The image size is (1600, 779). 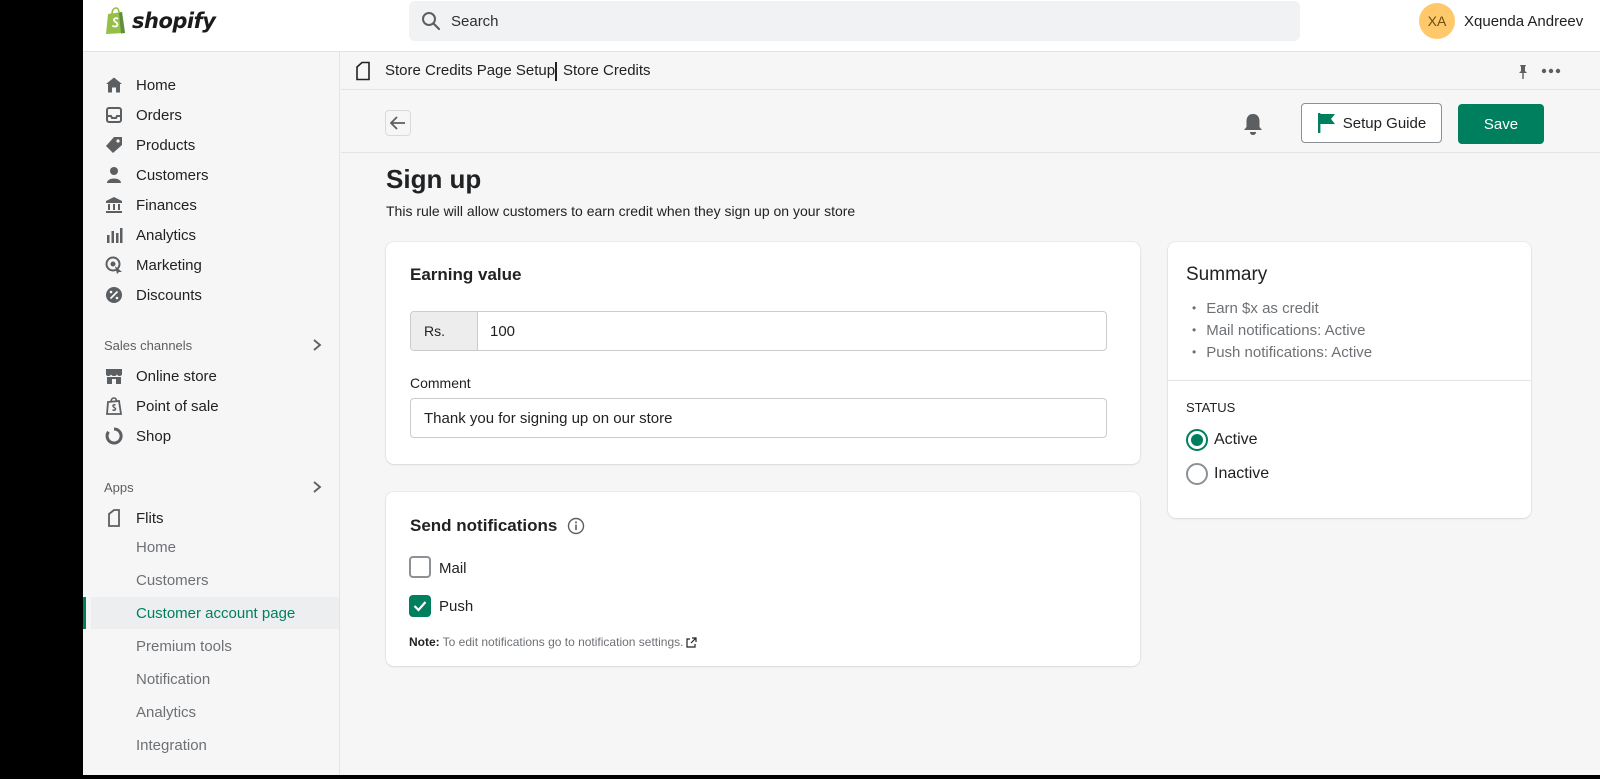 I want to click on arrow-left-icon, so click(x=397, y=123).